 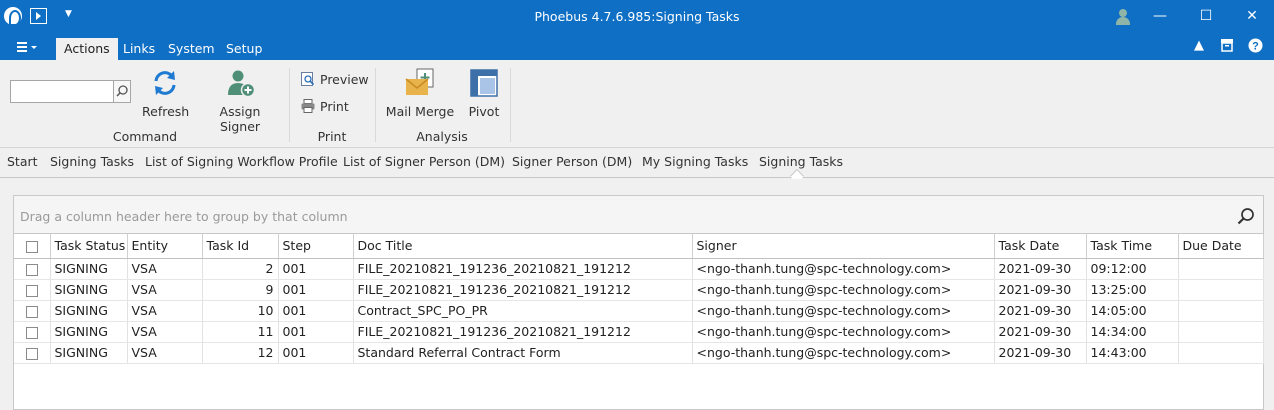 I want to click on tab-system: System, so click(x=191, y=49).